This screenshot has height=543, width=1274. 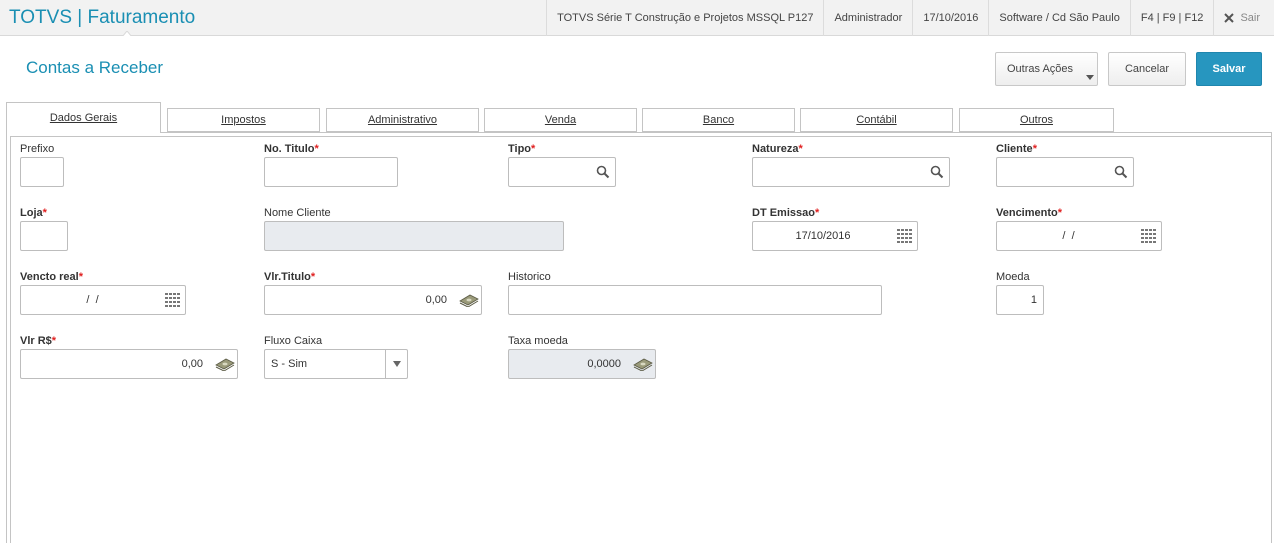 What do you see at coordinates (102, 17) in the screenshot?
I see `app-title: TOTVS | Faturamento` at bounding box center [102, 17].